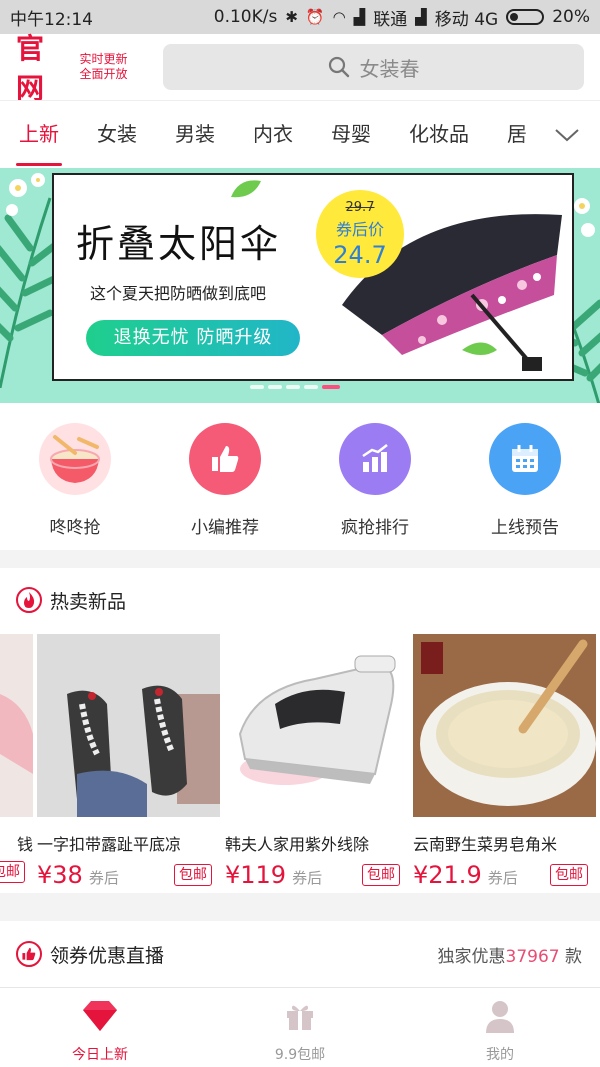 The width and height of the screenshot is (600, 1067). I want to click on calendar-icon, so click(525, 459).